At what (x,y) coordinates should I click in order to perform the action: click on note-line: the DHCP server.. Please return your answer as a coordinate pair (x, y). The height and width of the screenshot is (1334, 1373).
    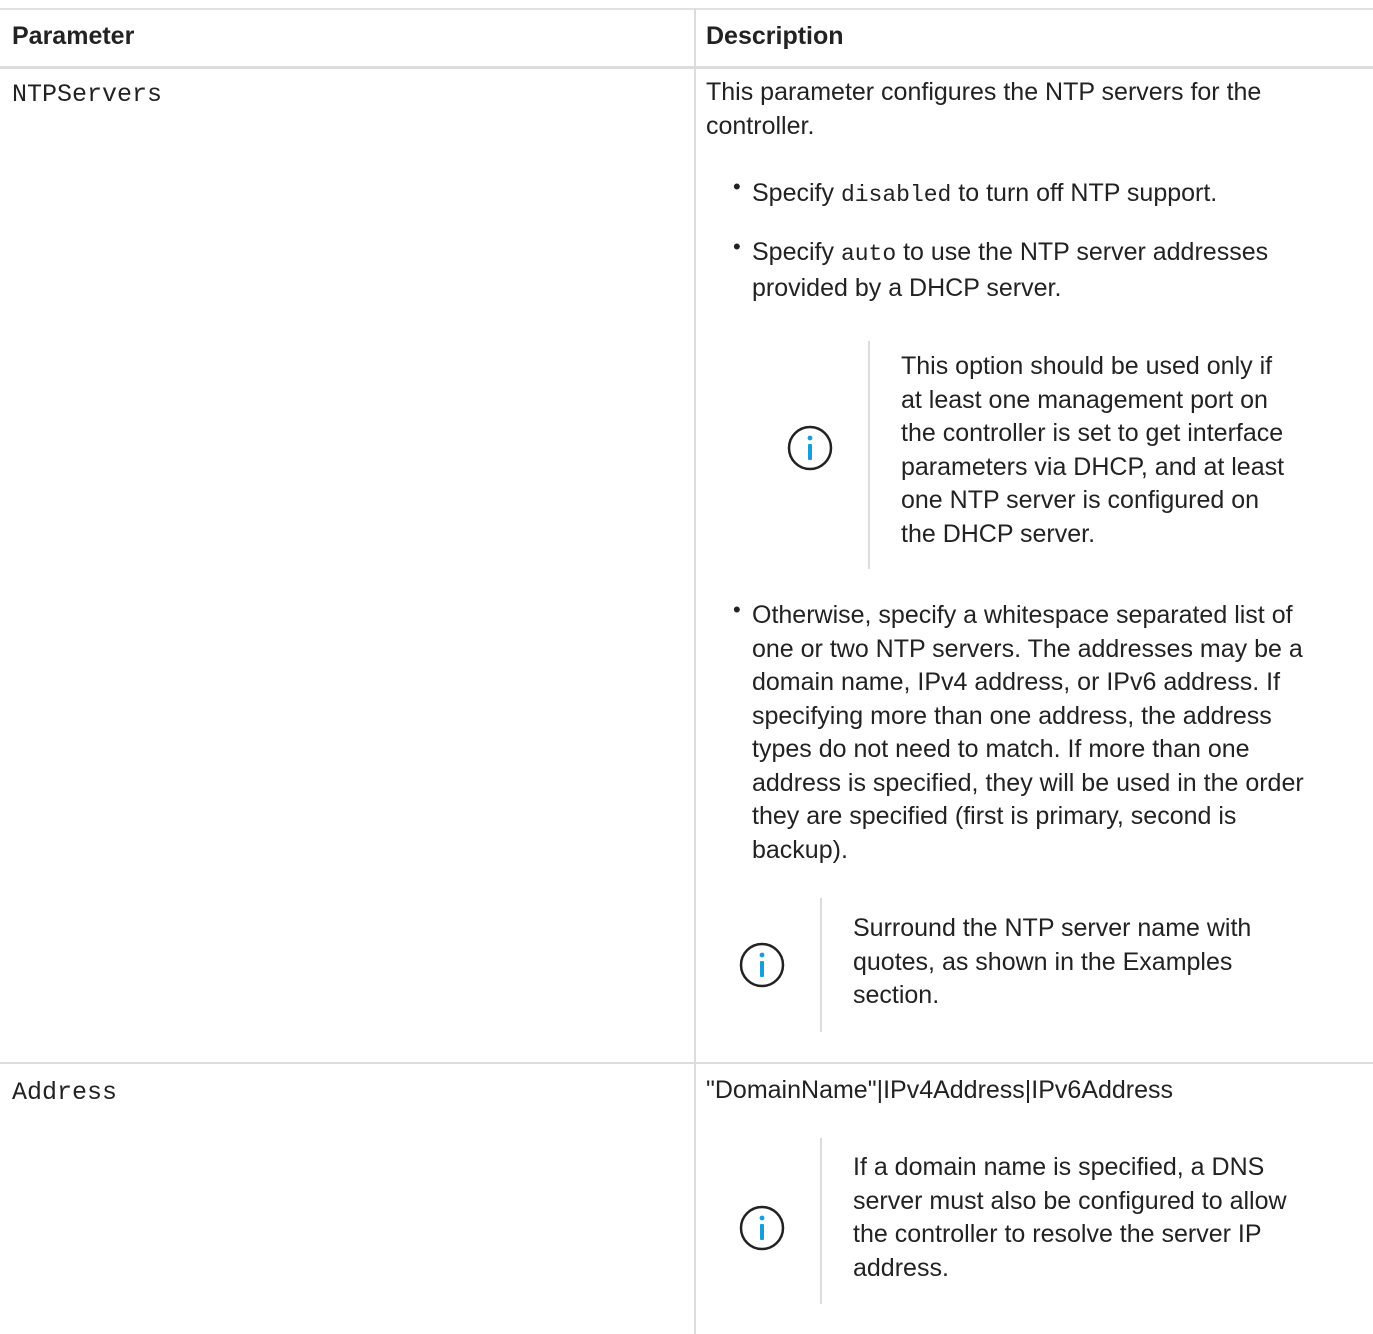
    Looking at the image, I should click on (998, 533).